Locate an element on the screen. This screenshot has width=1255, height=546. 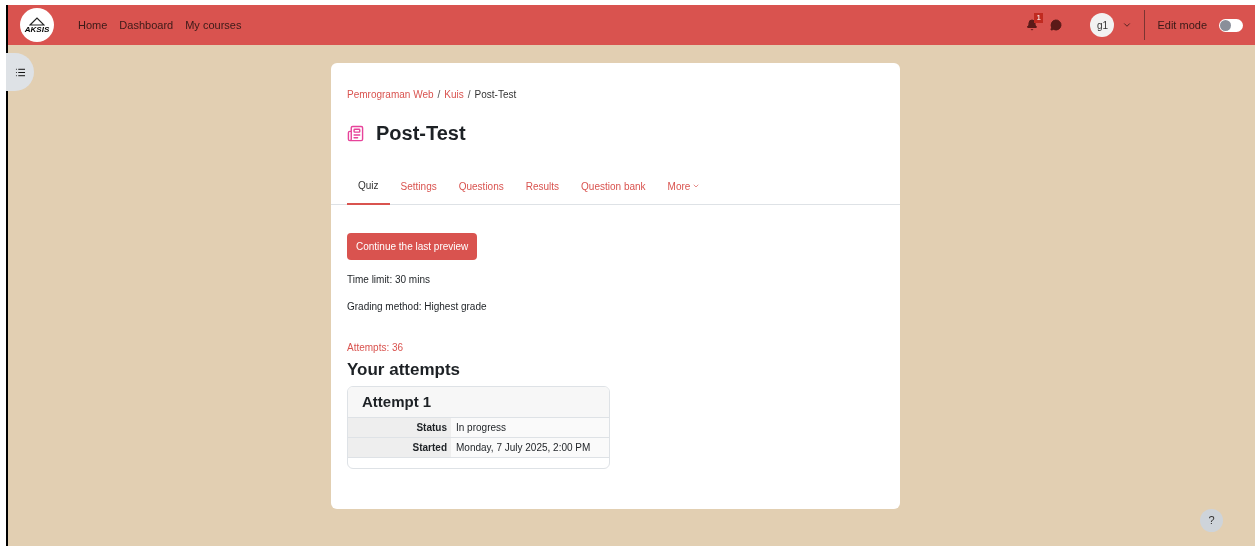
attempt-field-value: In progress is located at coordinates (530, 427).